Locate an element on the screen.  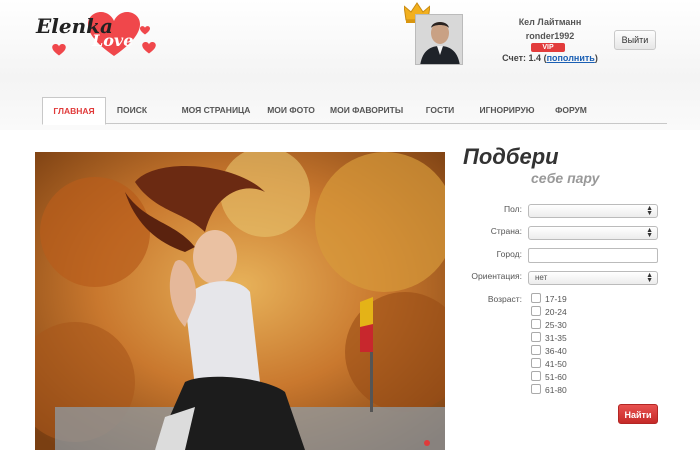
tab-my-page: МОЯ СТРАНИЦА is located at coordinates (216, 110).